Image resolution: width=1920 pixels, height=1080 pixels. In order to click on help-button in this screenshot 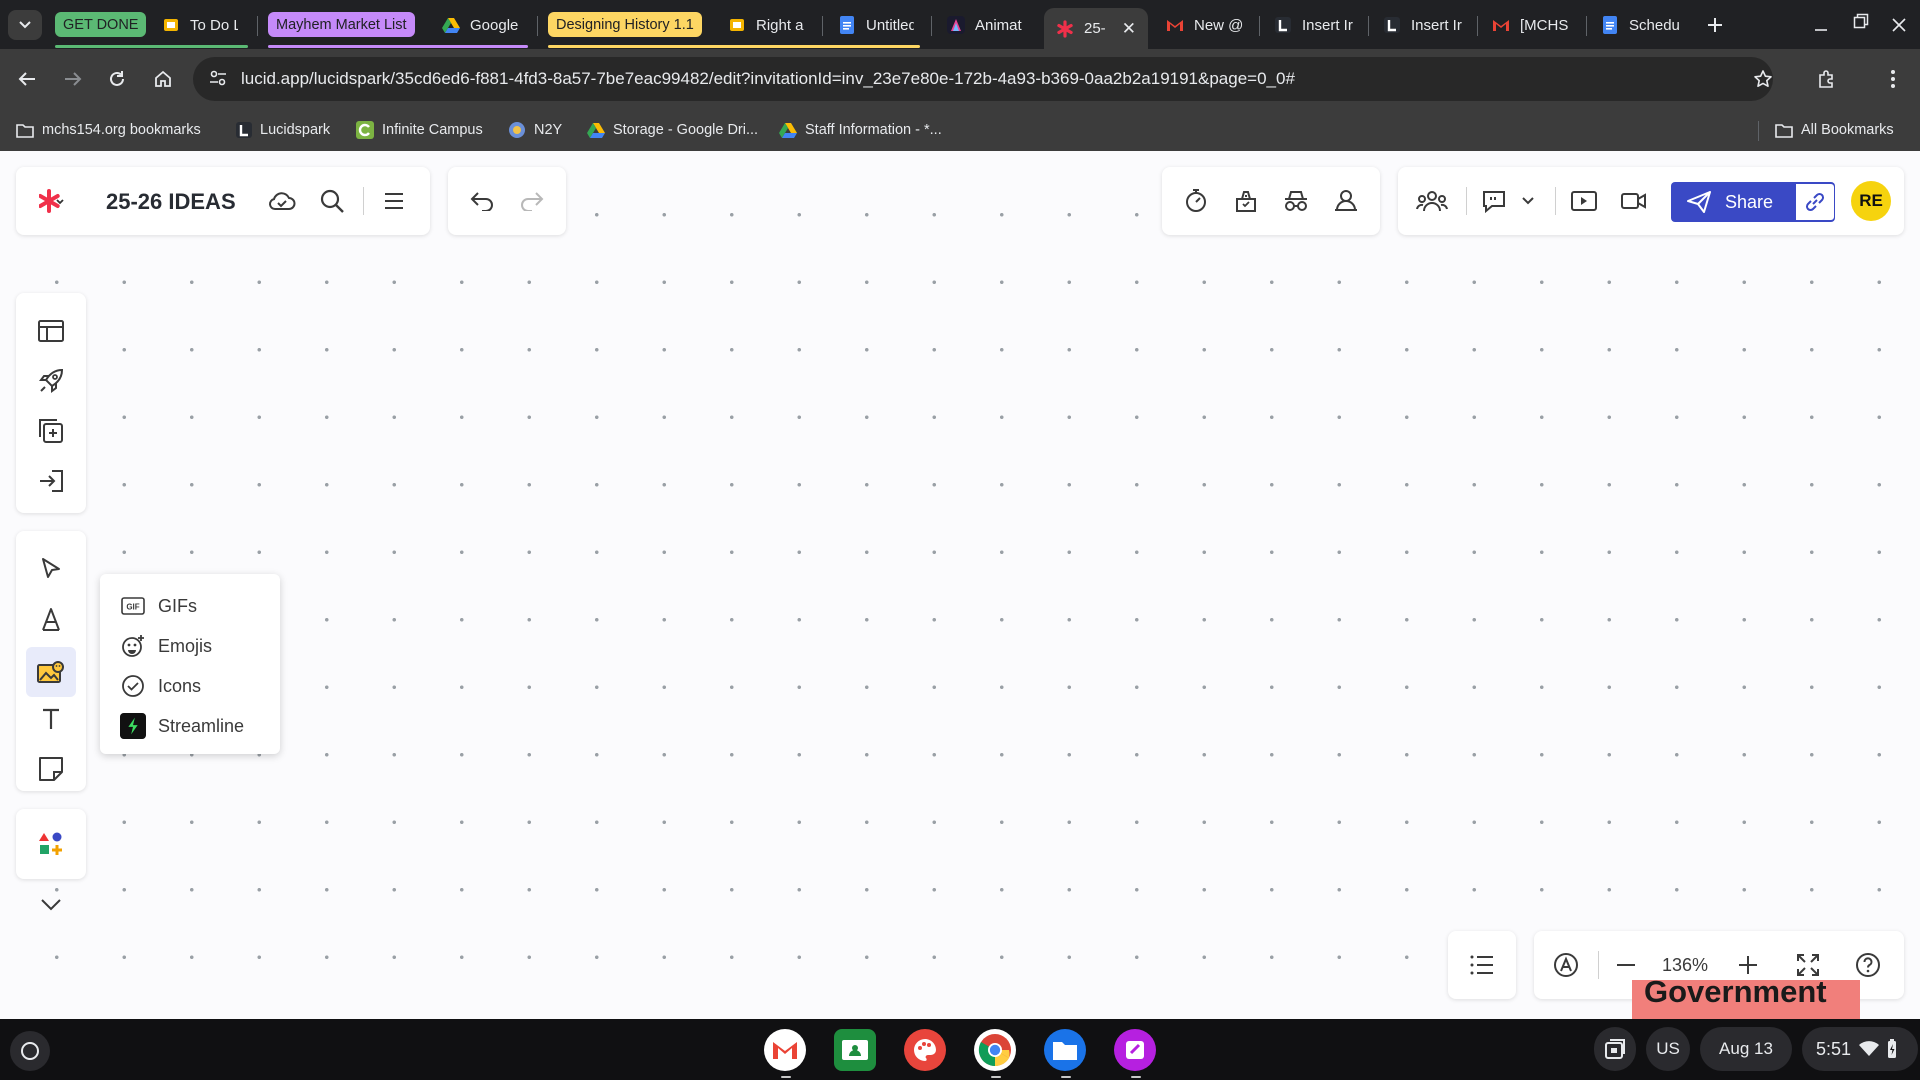, I will do `click(1868, 965)`.